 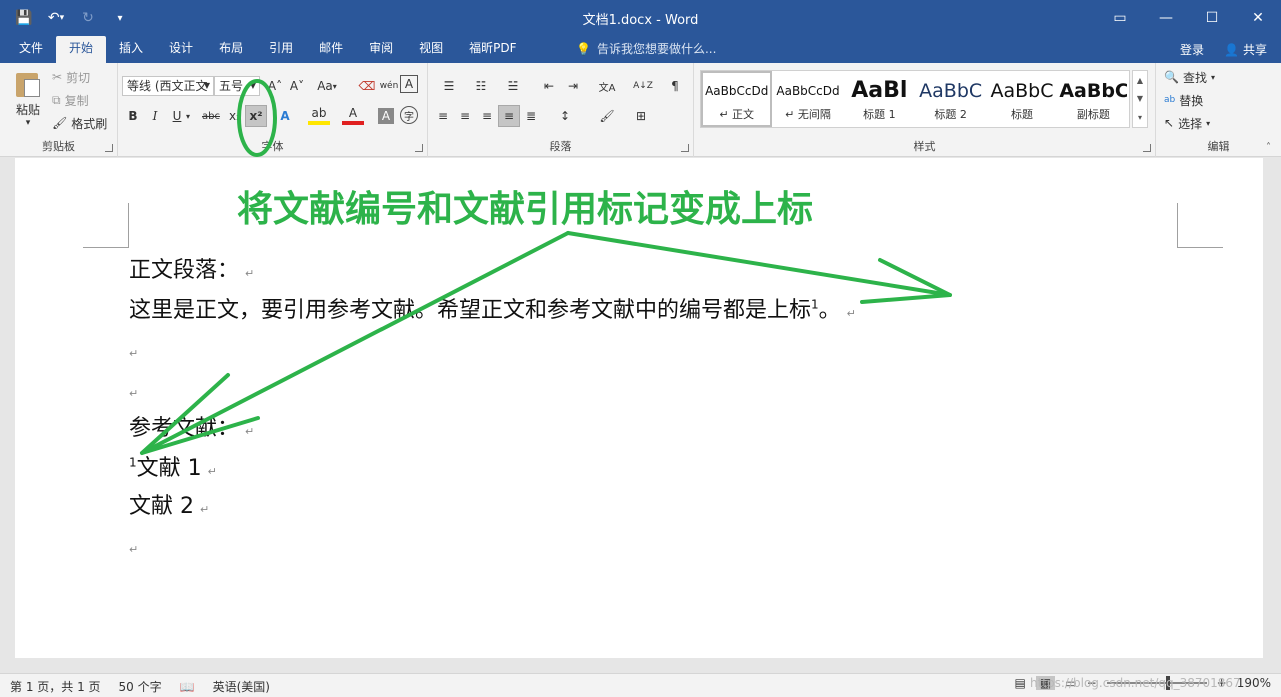 What do you see at coordinates (55, 686) in the screenshot?
I see `page-count: 第 1 页，共 1 页` at bounding box center [55, 686].